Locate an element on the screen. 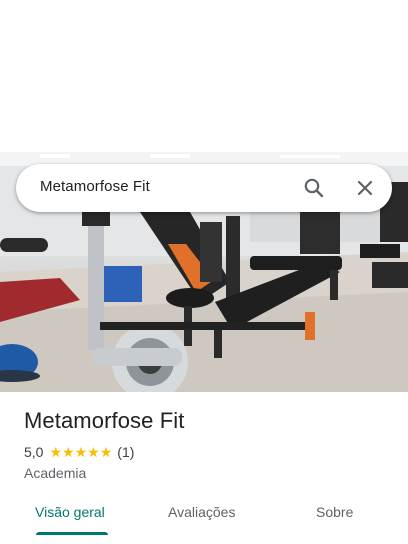  star-rating: ★ ★ ★ ★ ★ is located at coordinates (80, 452).